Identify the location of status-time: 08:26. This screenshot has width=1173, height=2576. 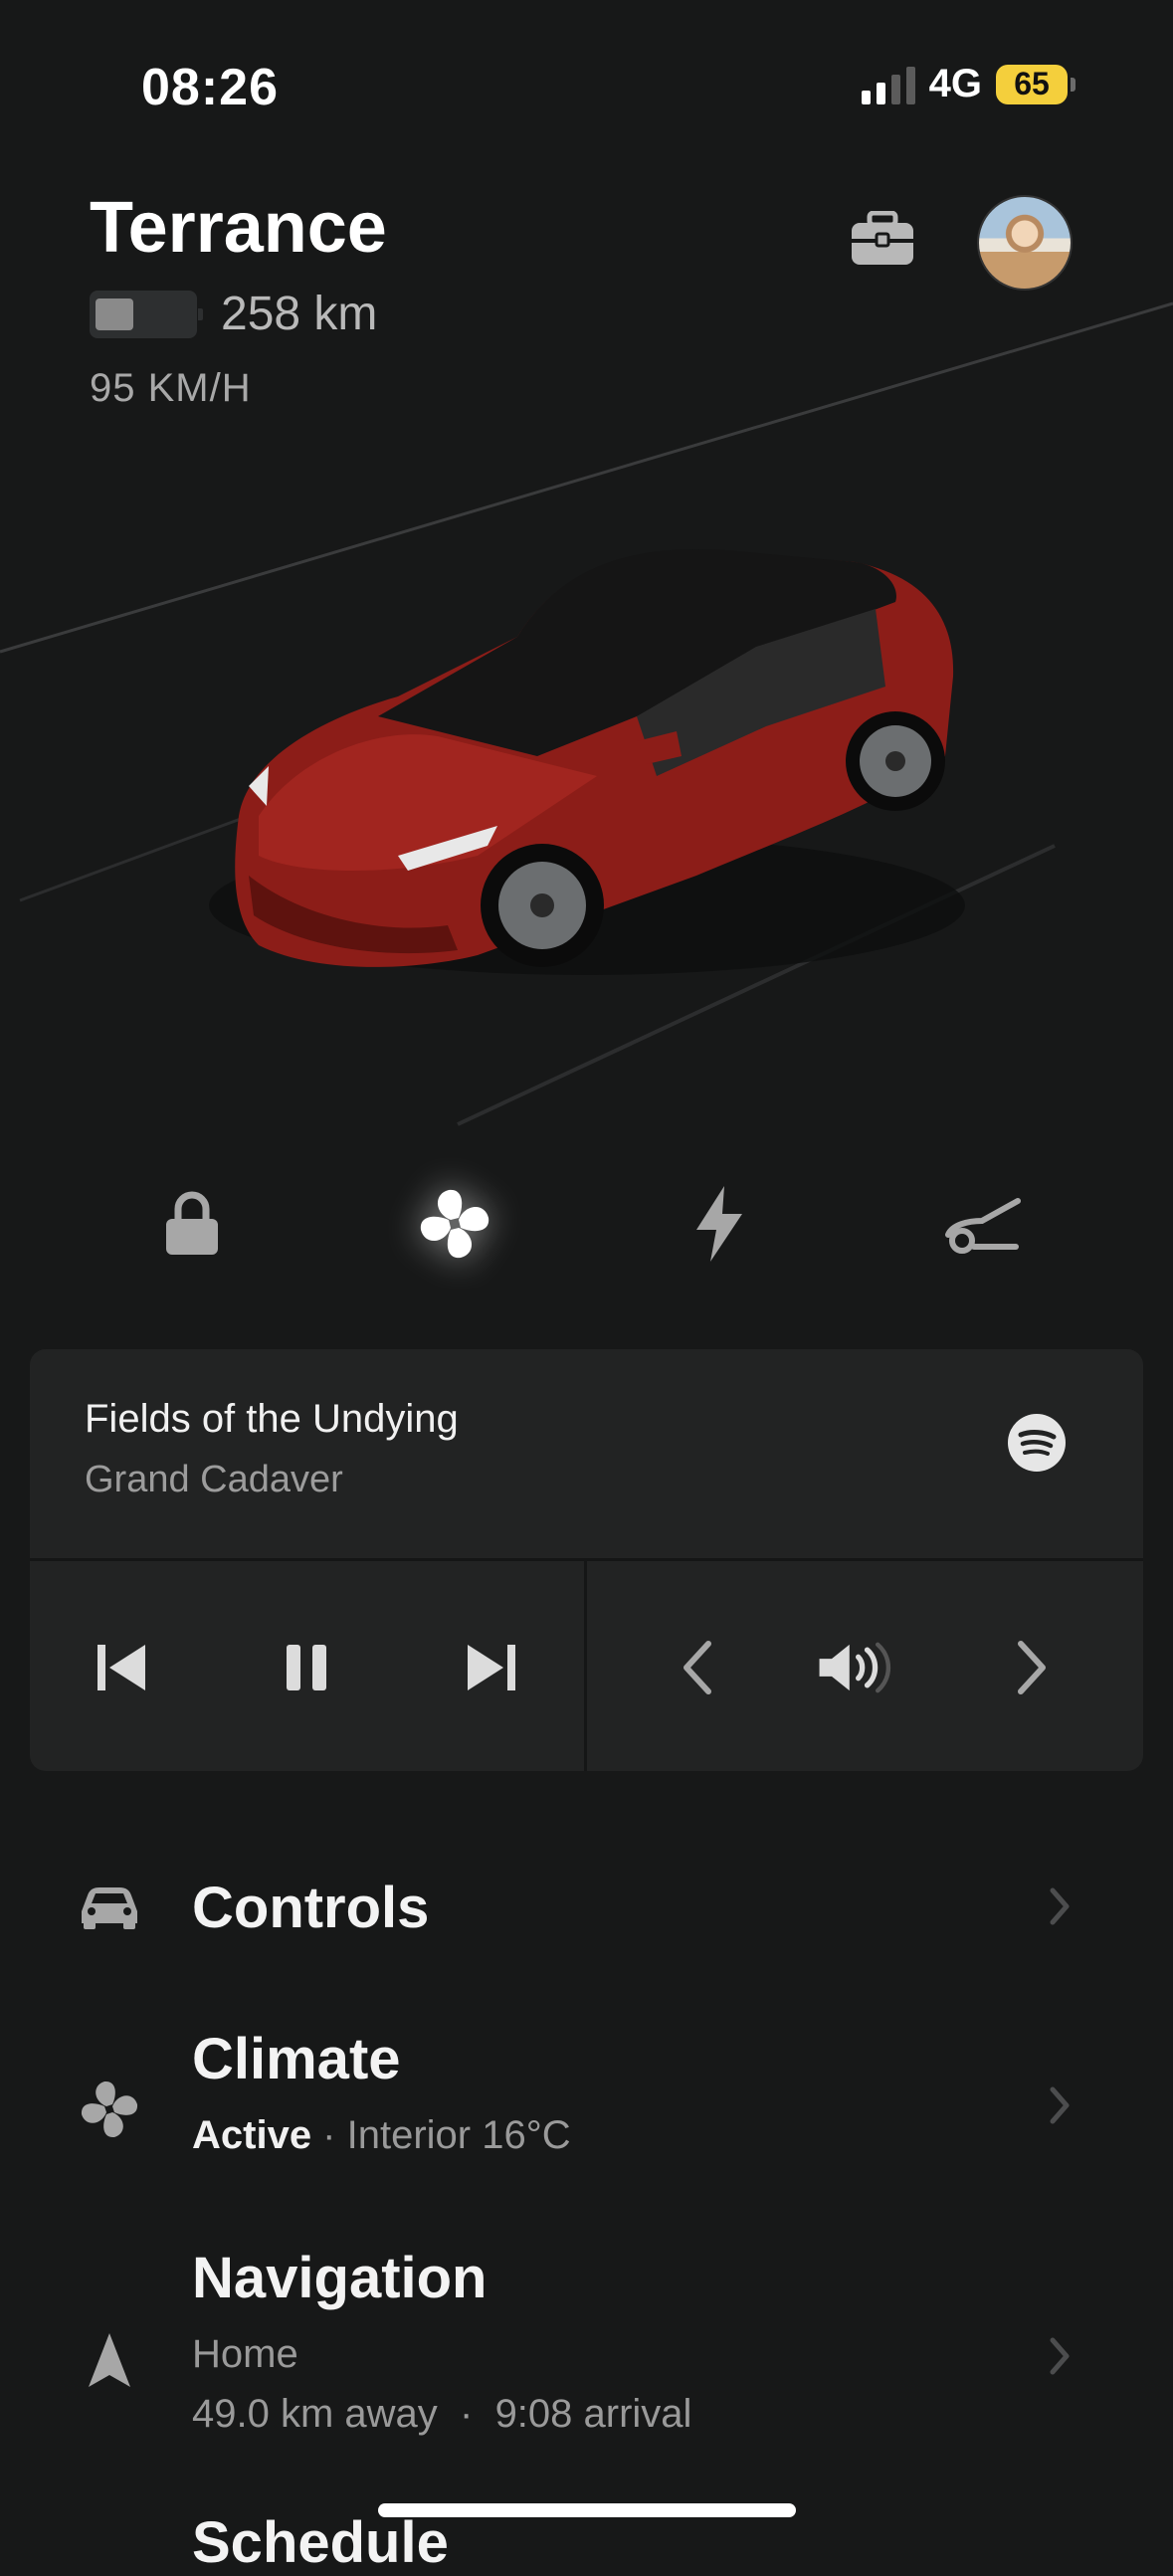
(210, 87).